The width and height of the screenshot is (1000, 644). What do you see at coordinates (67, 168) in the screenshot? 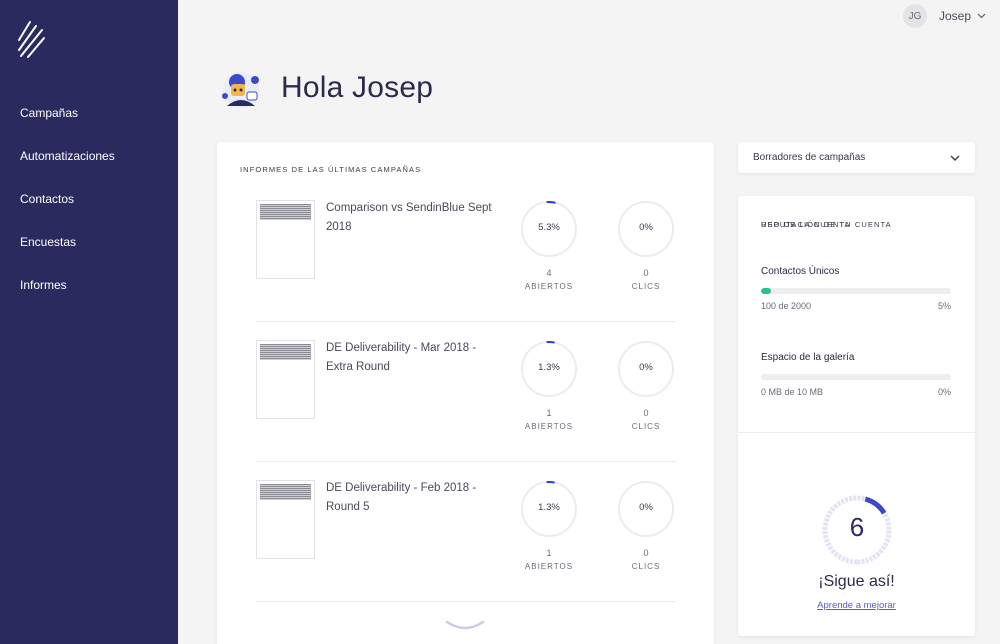
I see `nav-item-automatizaciones: Automatizaciones` at bounding box center [67, 168].